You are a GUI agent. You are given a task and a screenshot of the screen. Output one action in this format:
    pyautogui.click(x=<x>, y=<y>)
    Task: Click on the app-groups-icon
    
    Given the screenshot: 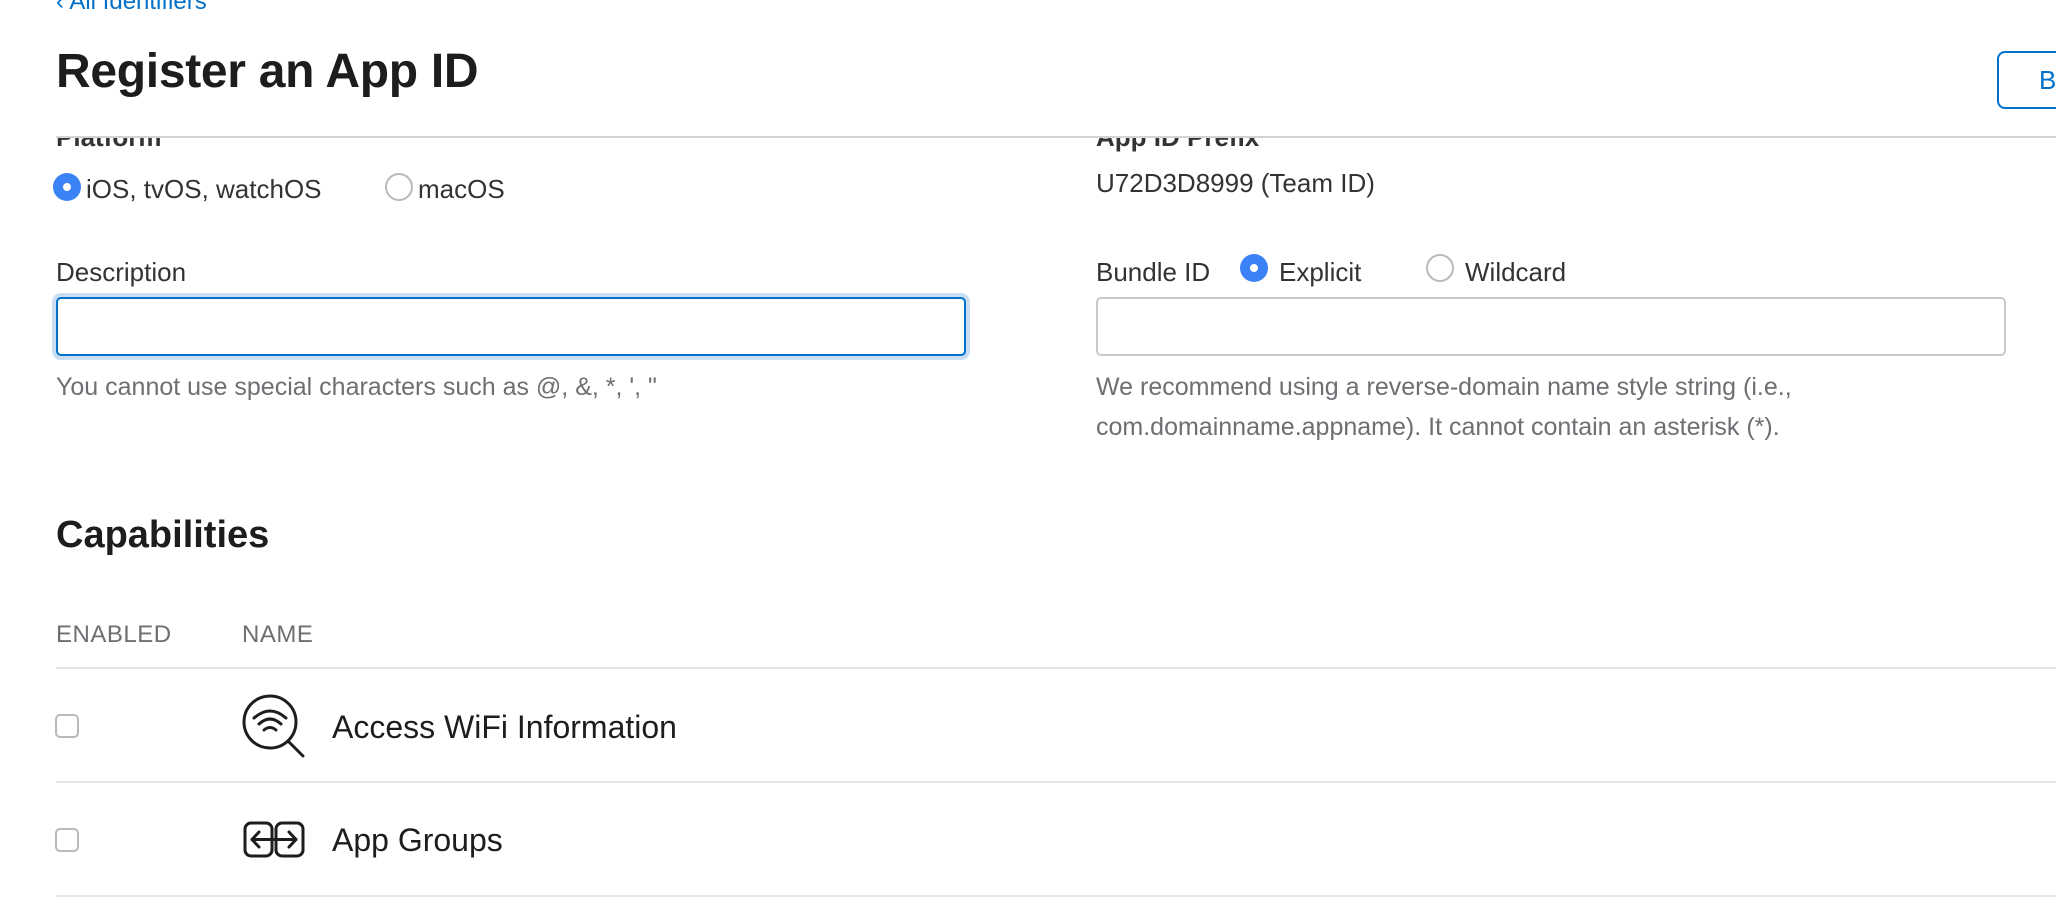 What is the action you would take?
    pyautogui.click(x=274, y=842)
    